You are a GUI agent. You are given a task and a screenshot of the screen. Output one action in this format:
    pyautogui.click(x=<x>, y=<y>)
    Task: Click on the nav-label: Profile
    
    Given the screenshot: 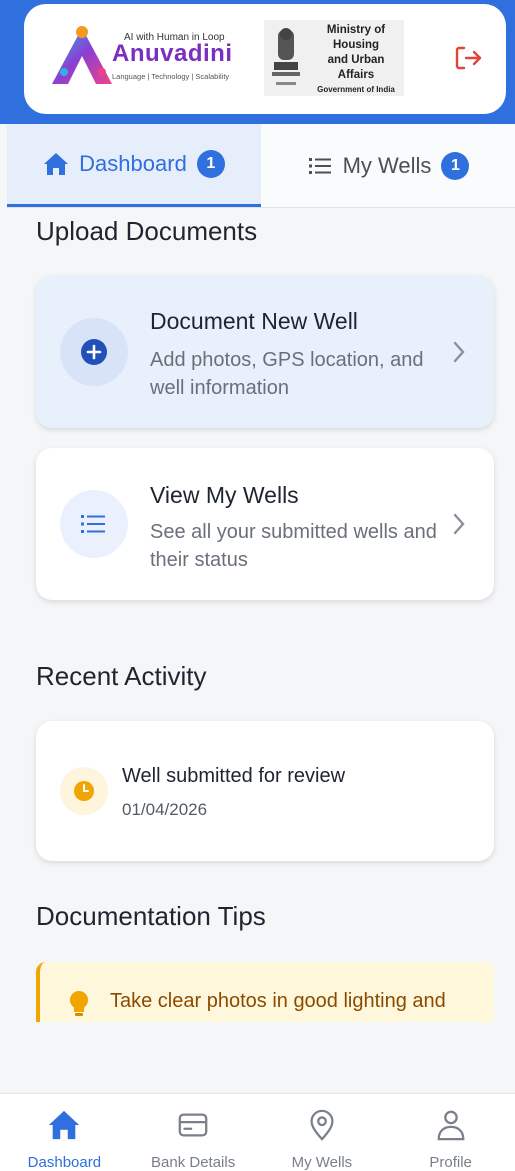 What is the action you would take?
    pyautogui.click(x=450, y=1162)
    